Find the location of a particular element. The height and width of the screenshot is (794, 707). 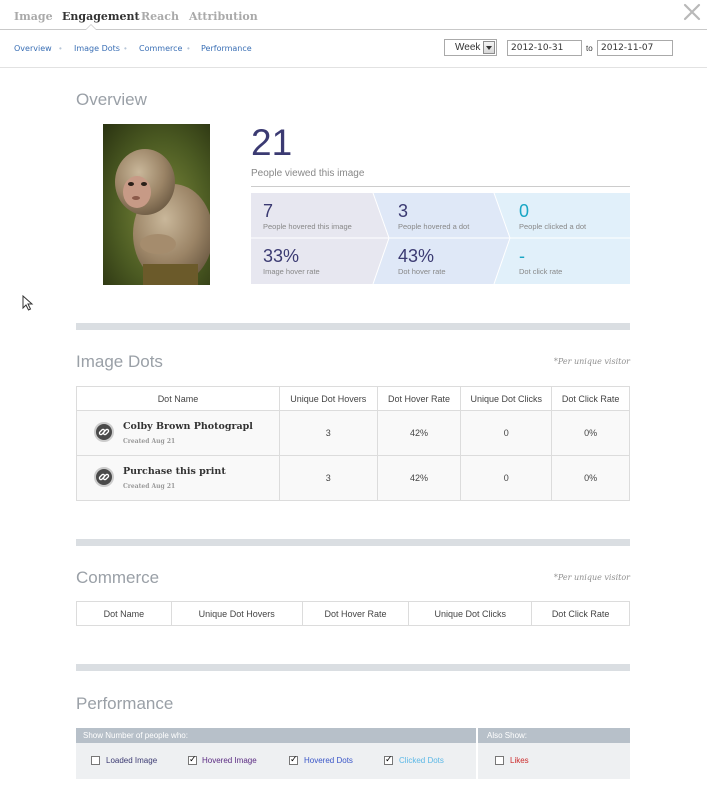

performance-header-bar: Show Number of people who: Also Show: is located at coordinates (353, 735).